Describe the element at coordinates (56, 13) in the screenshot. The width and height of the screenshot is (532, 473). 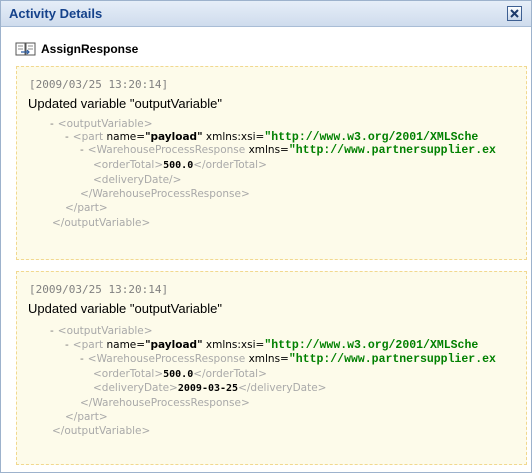
I see `window-title: Activity Details` at that location.